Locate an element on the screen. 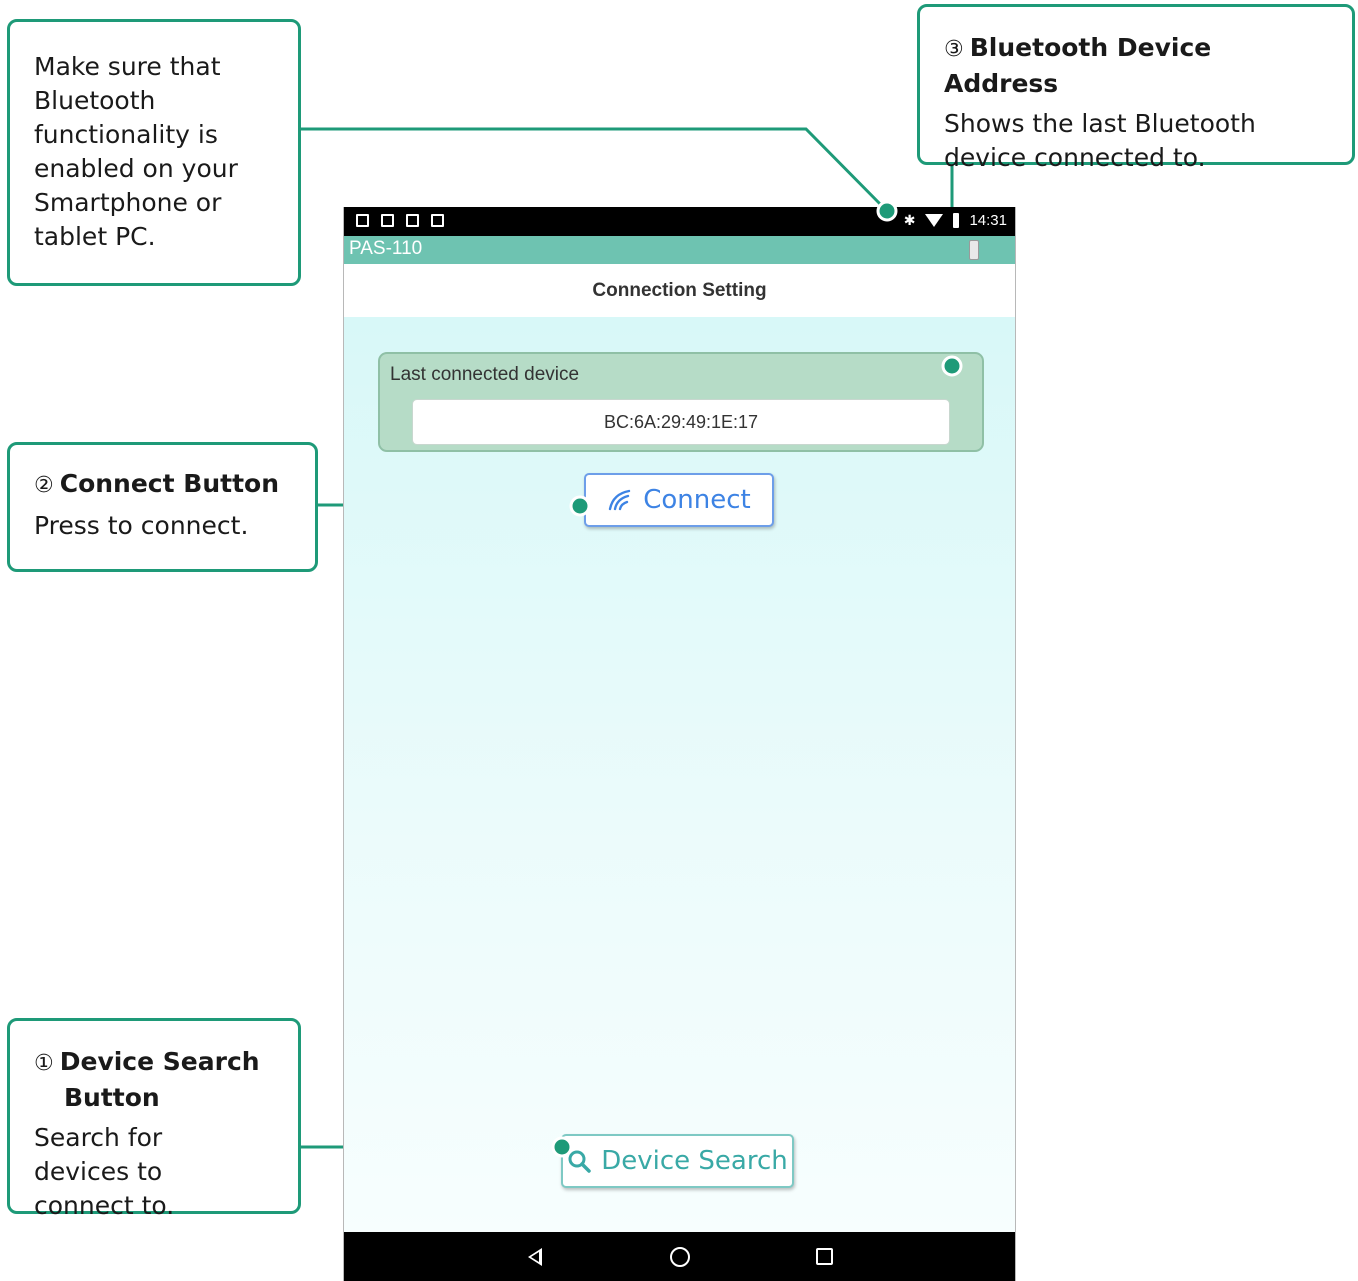 The height and width of the screenshot is (1281, 1358). dot-search is located at coordinates (562, 1147).